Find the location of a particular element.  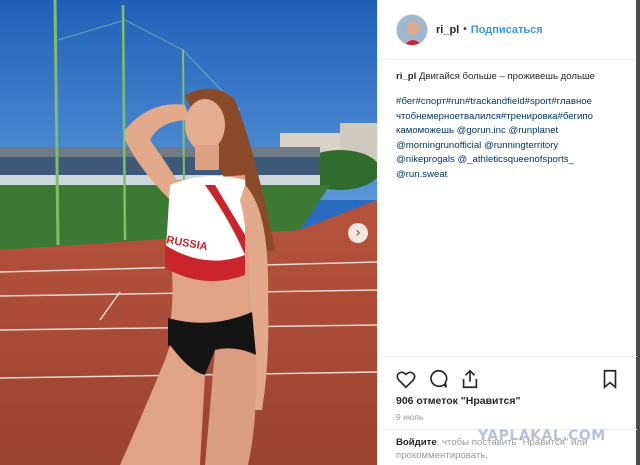

caption-username: ri_pl is located at coordinates (406, 76).